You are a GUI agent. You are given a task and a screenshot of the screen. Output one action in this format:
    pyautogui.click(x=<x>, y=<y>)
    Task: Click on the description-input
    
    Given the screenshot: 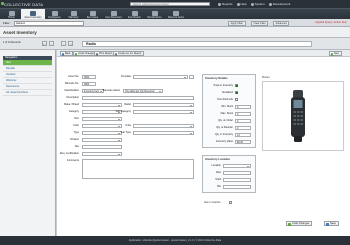 What is the action you would take?
    pyautogui.click(x=138, y=97)
    